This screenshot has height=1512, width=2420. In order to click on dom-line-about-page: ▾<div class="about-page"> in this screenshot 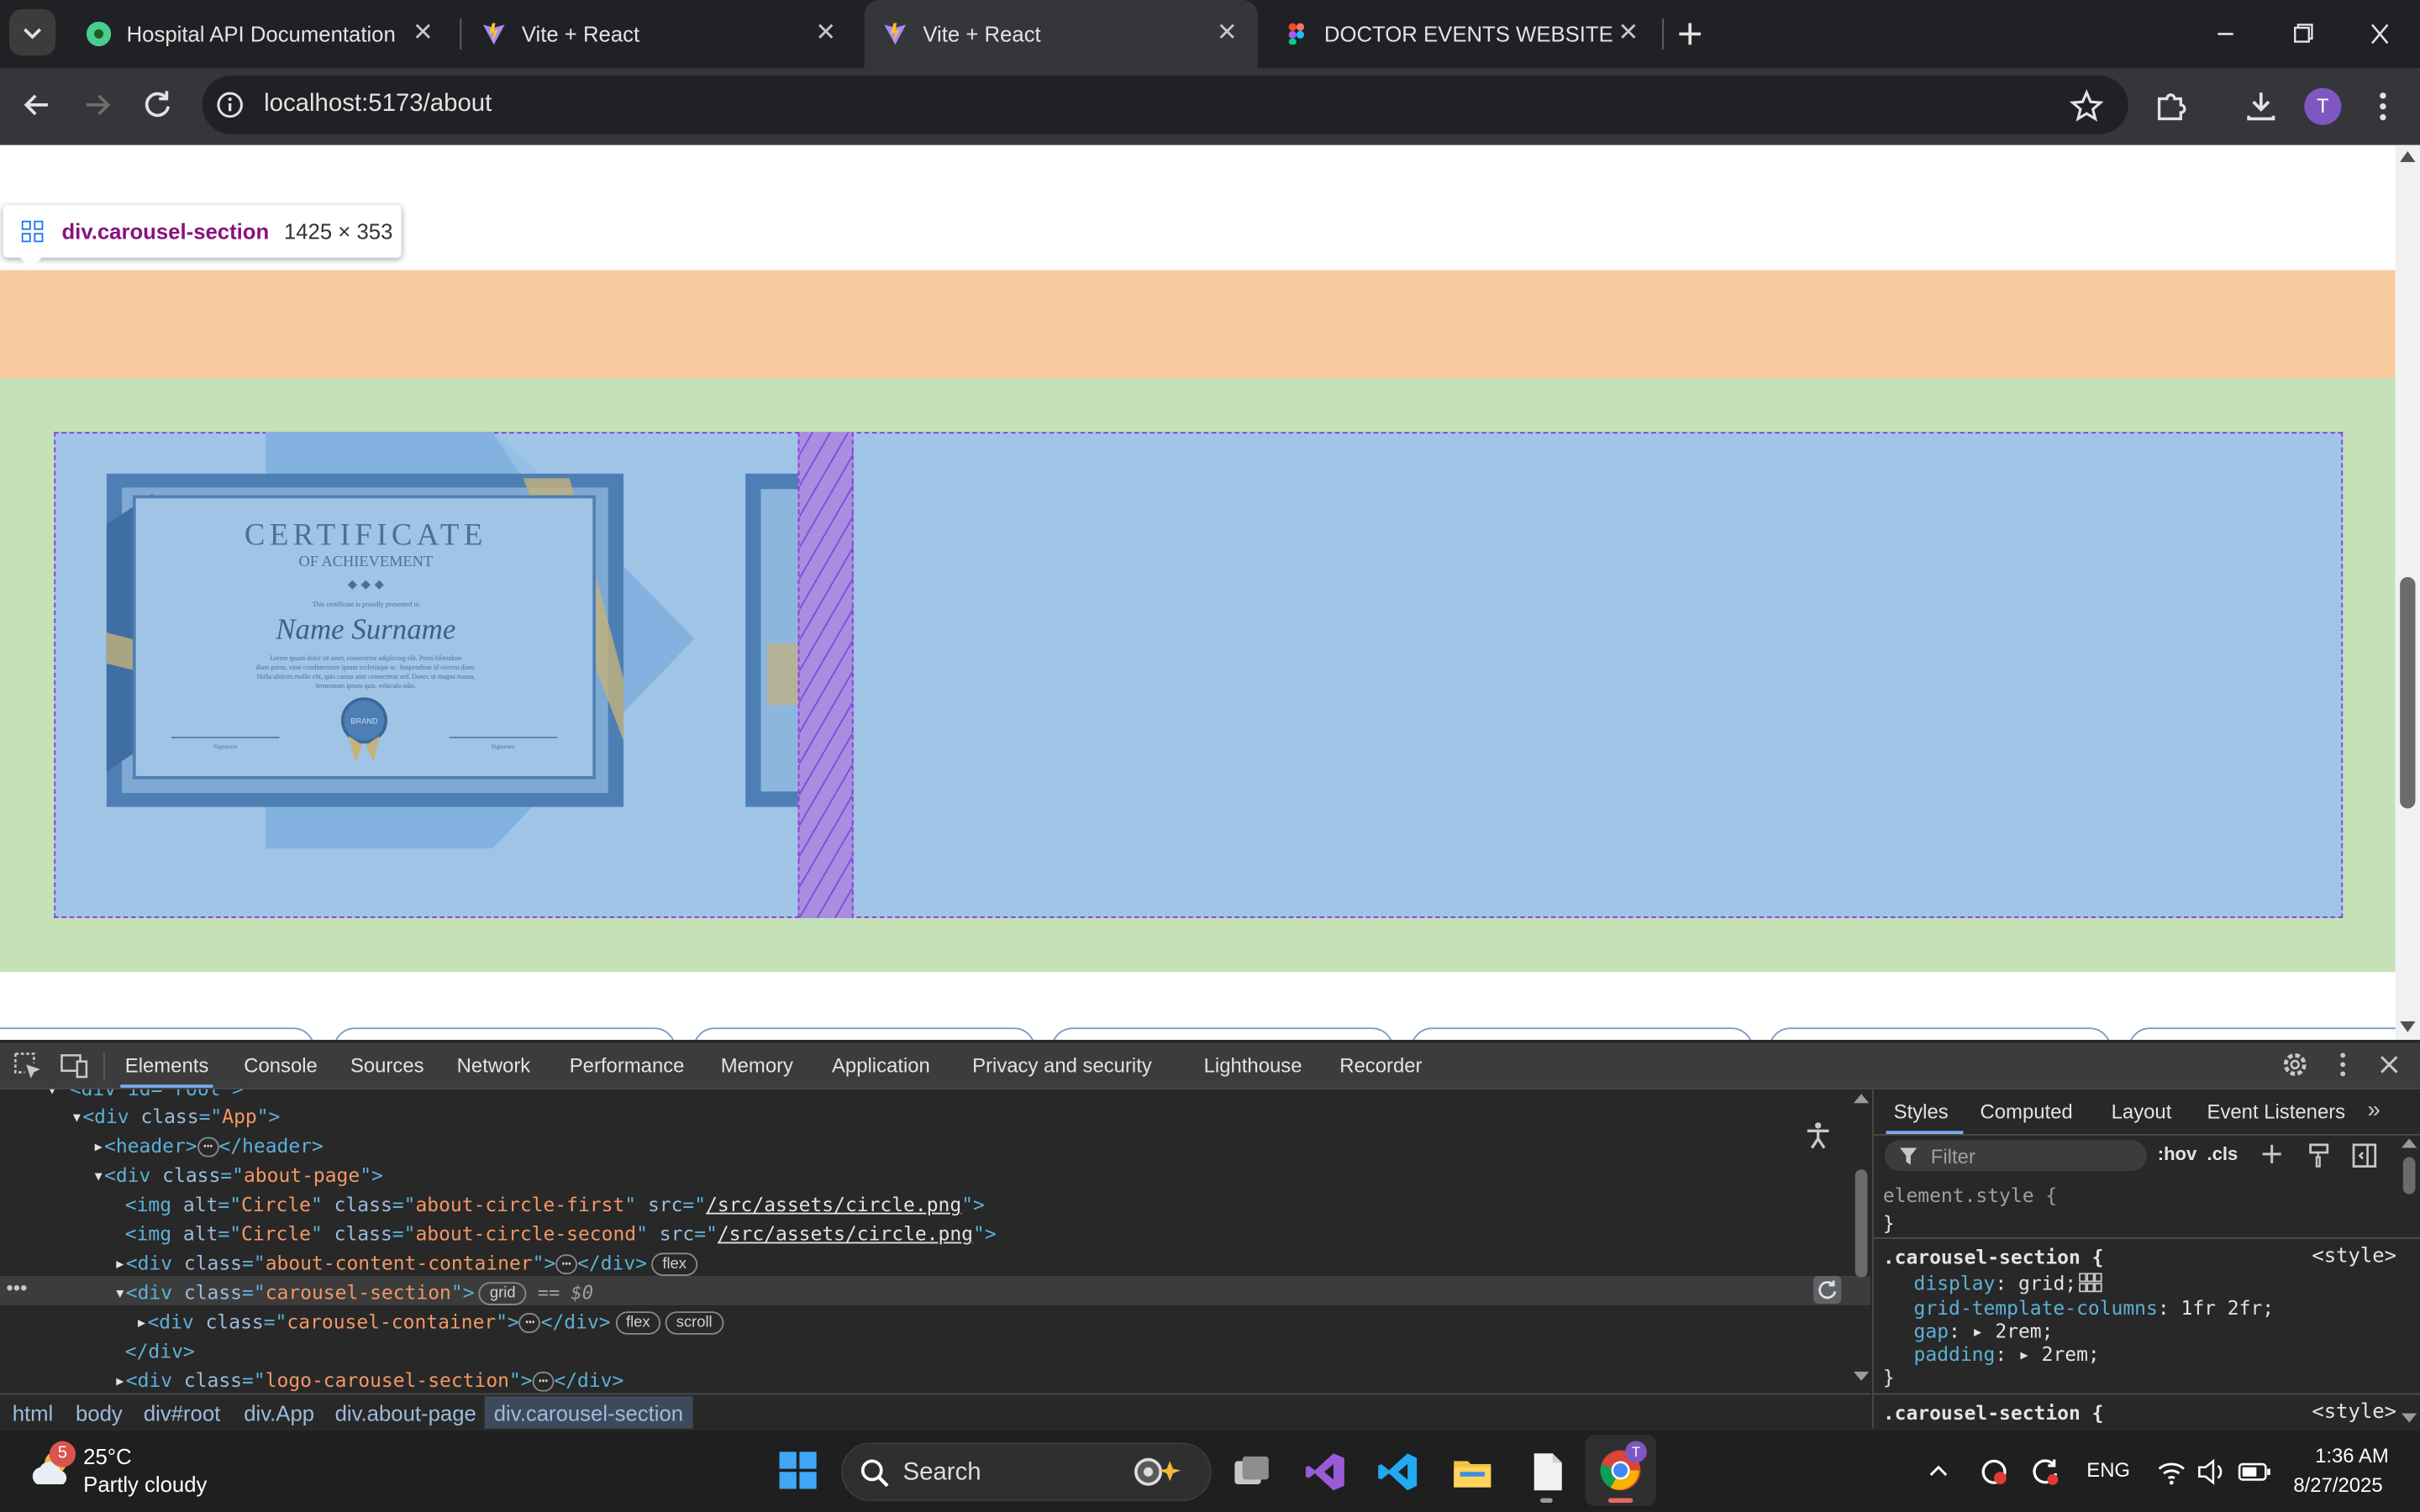, I will do `click(238, 1174)`.